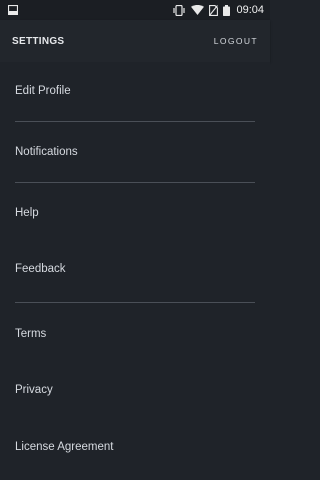  I want to click on status-right: 09:04, so click(218, 10).